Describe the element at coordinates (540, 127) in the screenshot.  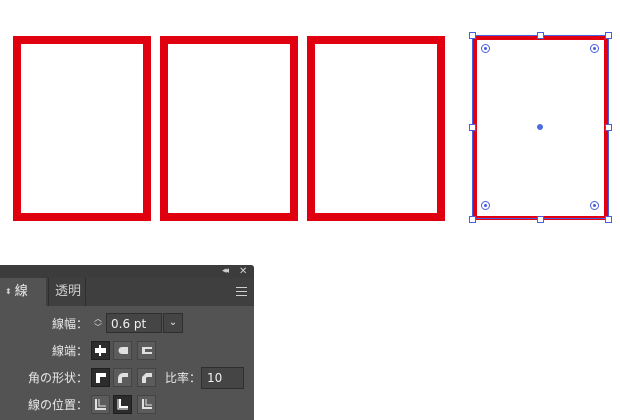
I see `center-point` at that location.